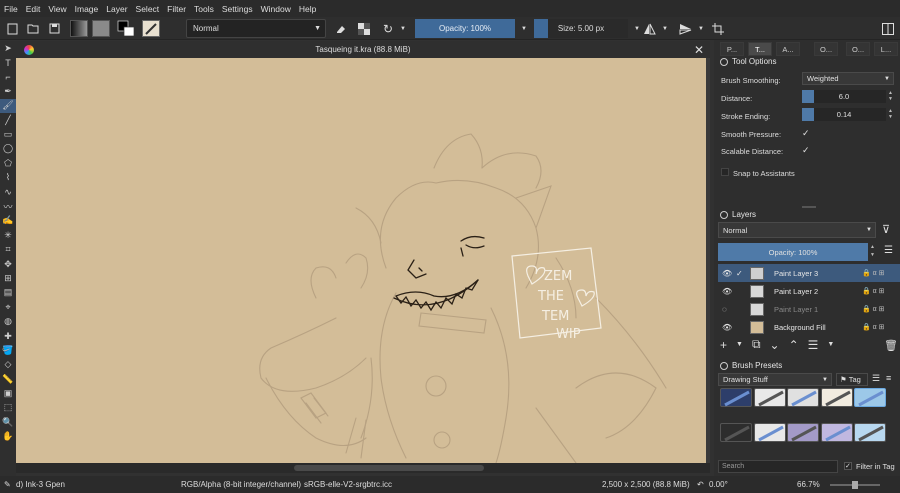 The width and height of the screenshot is (900, 493). I want to click on snap-checkbox, so click(725, 172).